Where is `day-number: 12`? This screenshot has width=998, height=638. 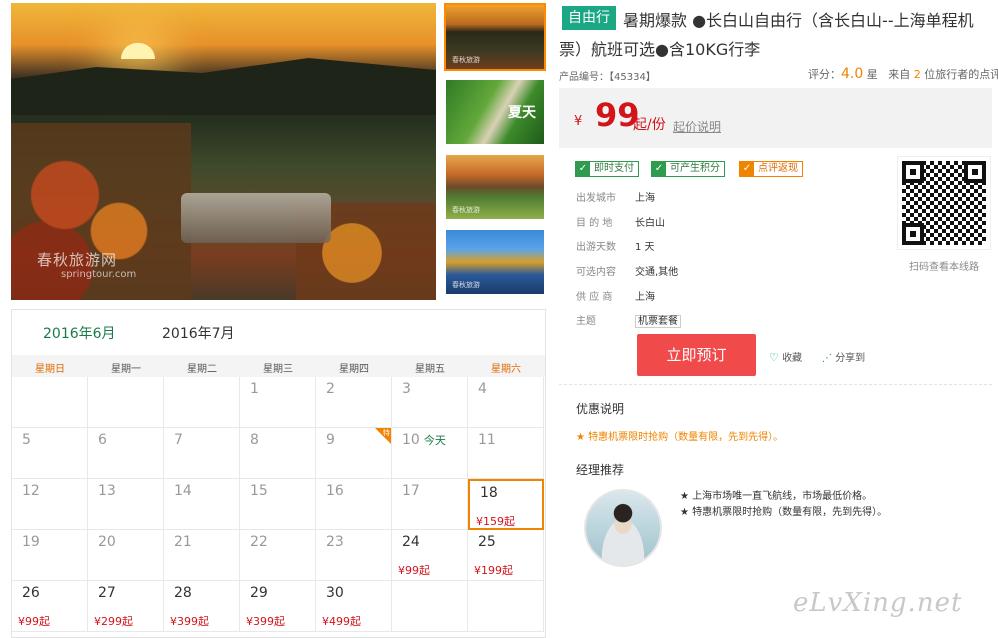 day-number: 12 is located at coordinates (31, 491).